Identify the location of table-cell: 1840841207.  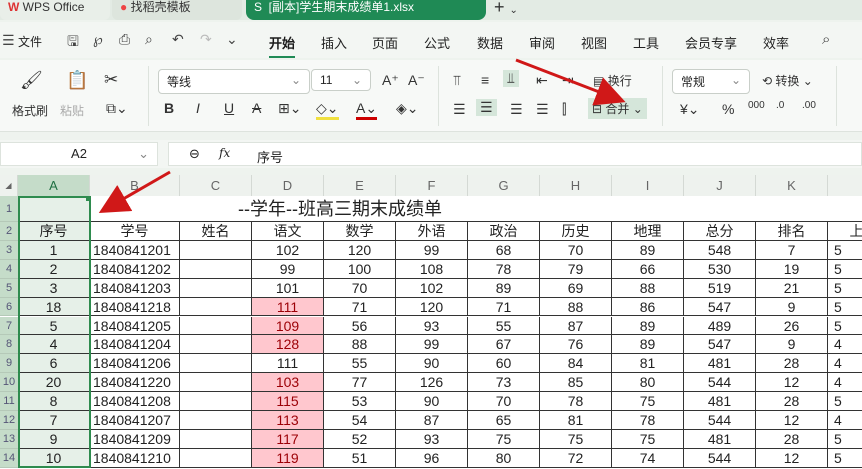
(135, 420).